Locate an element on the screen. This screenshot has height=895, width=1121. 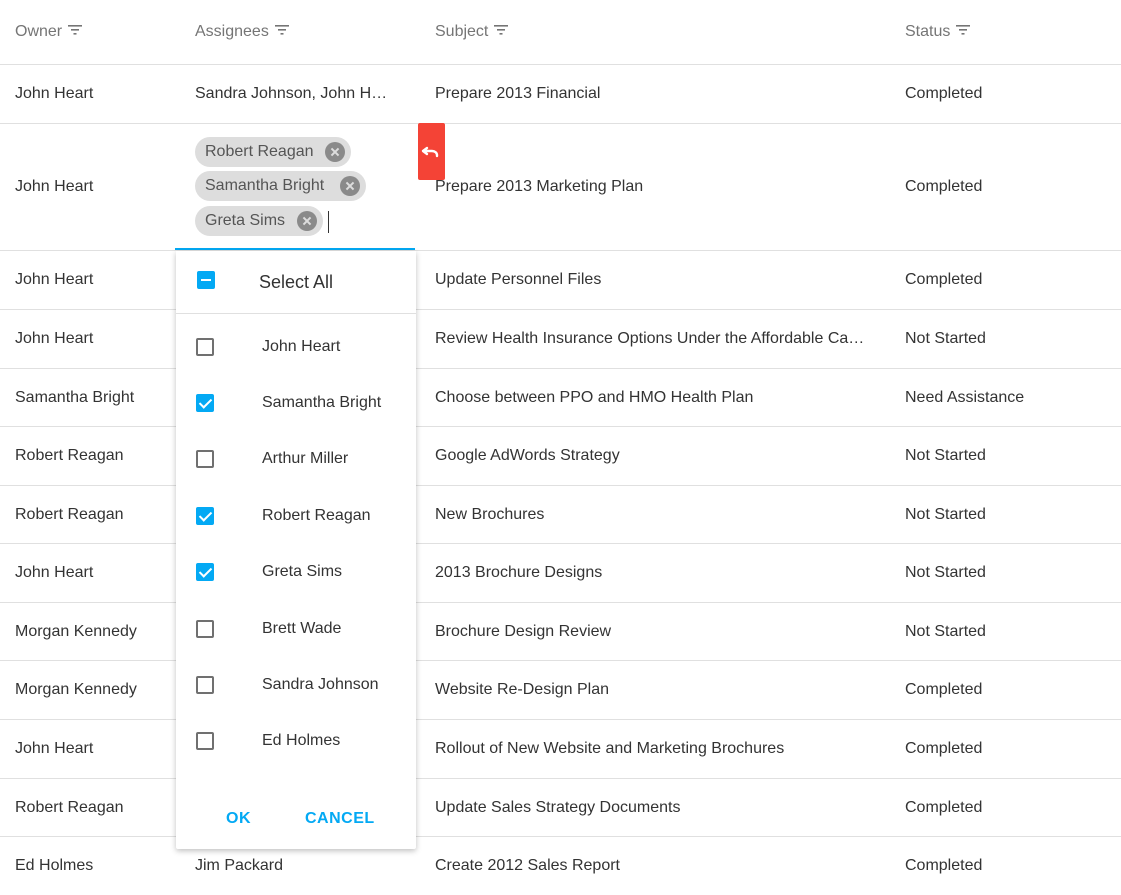
list-item: Sandra Johnson is located at coordinates (296, 685).